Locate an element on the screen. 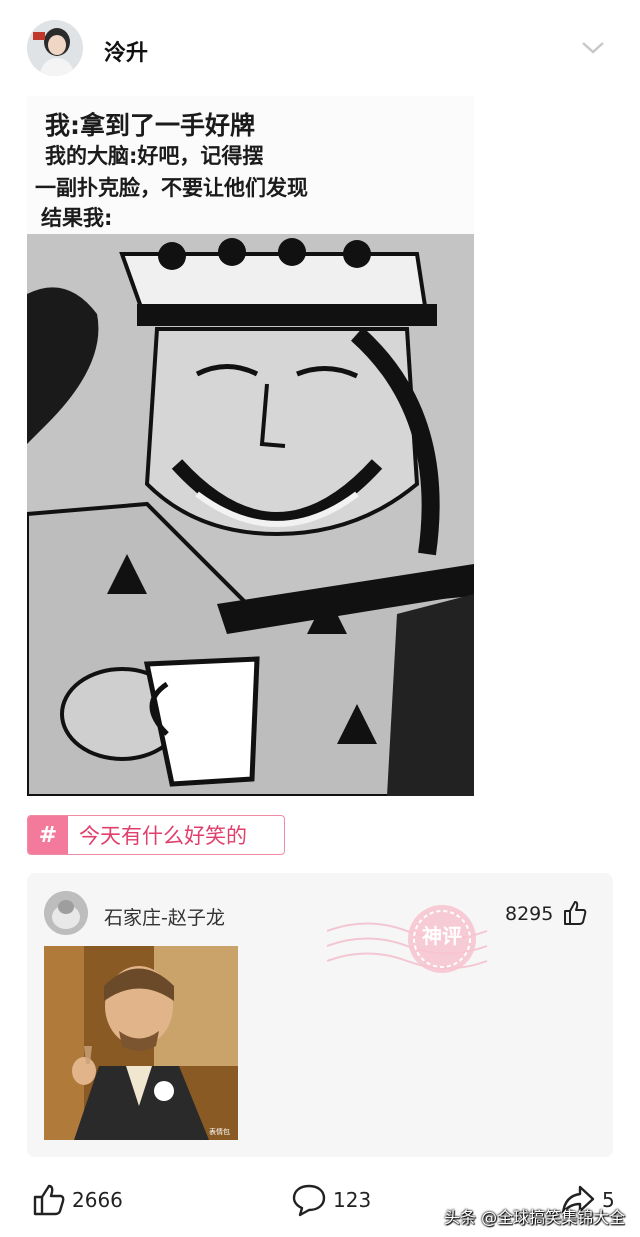  chevron-down-icon is located at coordinates (593, 48).